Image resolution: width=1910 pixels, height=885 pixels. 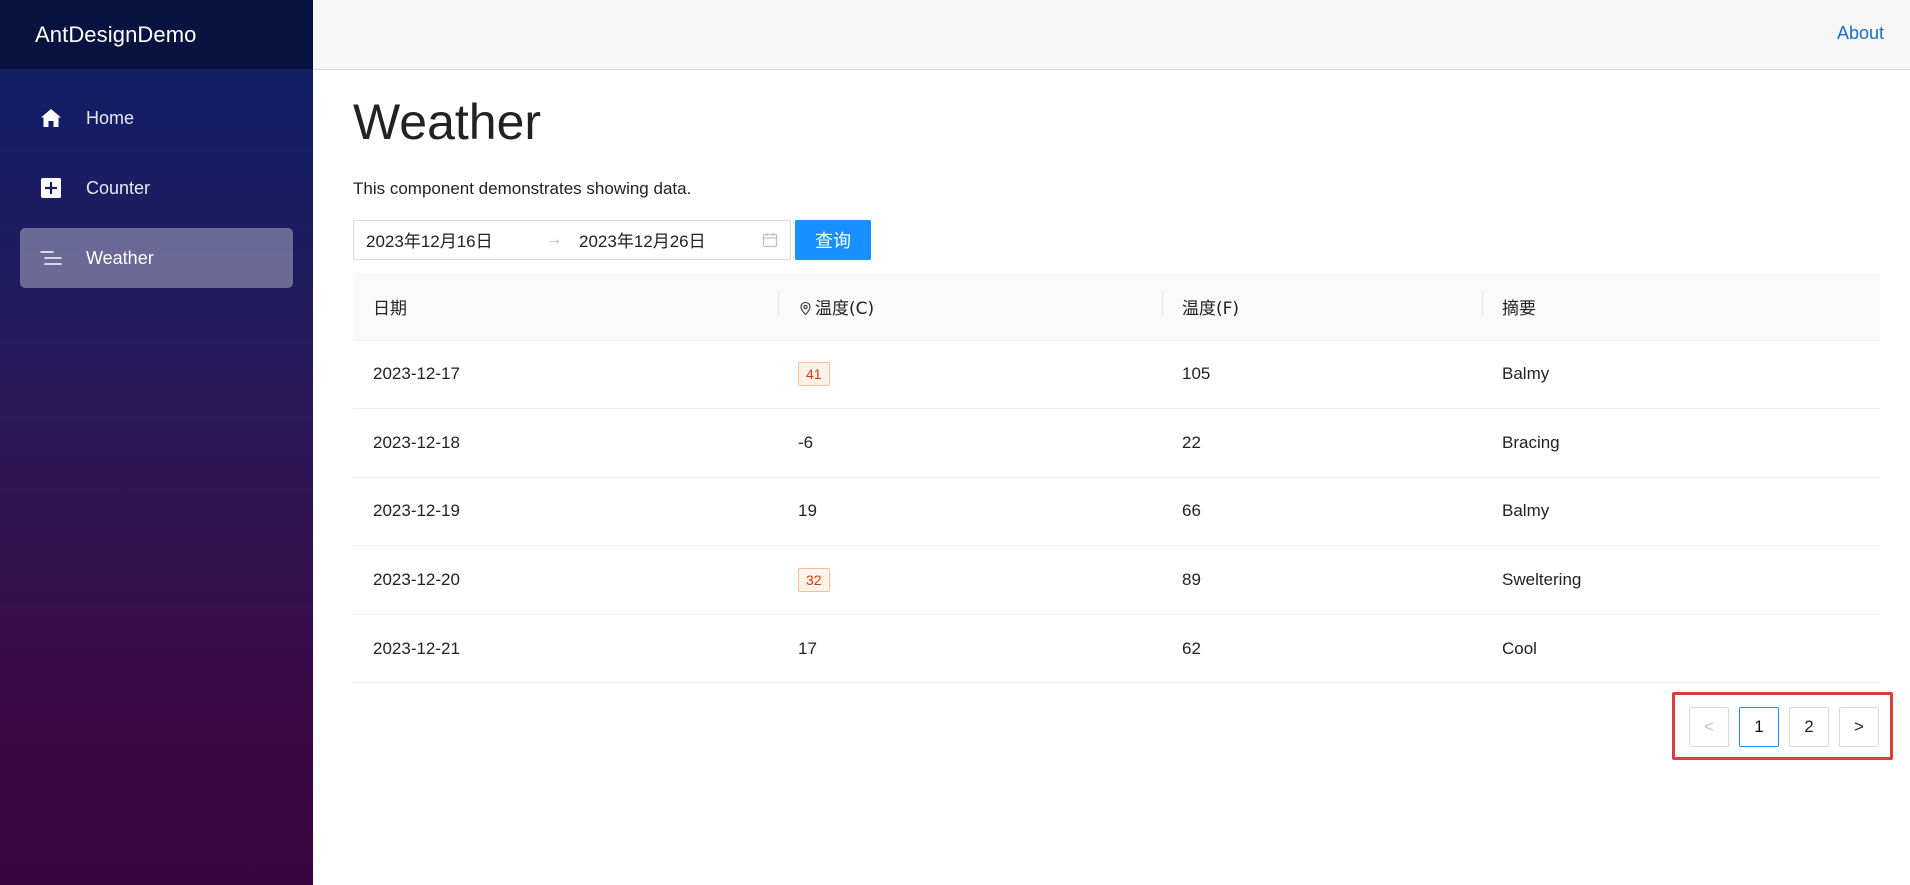 I want to click on table-header: 日期 温度(C) 温度(F) 摘要, so click(x=1116, y=306).